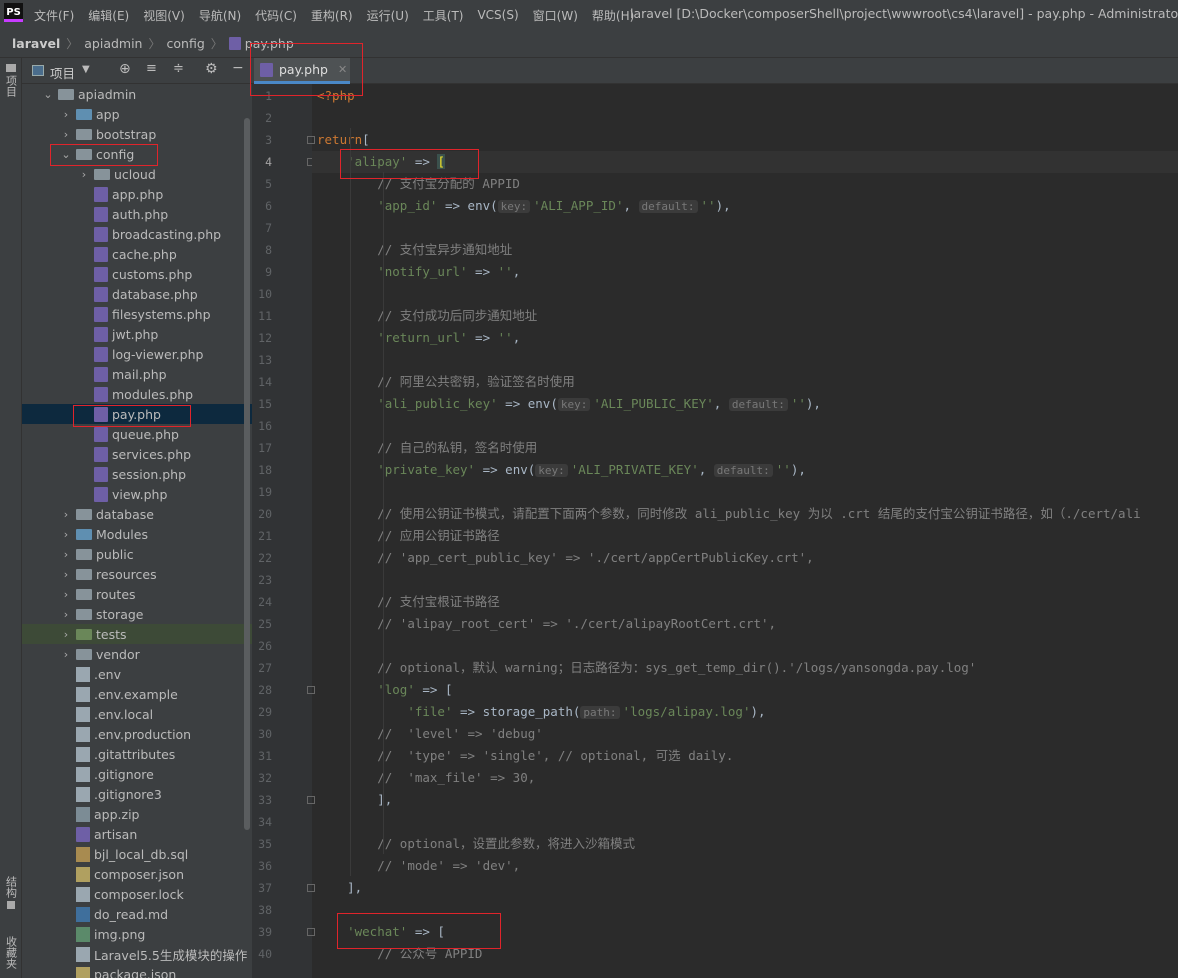 This screenshot has height=978, width=1178. I want to click on tree-folder: › bootstrap, so click(137, 134).